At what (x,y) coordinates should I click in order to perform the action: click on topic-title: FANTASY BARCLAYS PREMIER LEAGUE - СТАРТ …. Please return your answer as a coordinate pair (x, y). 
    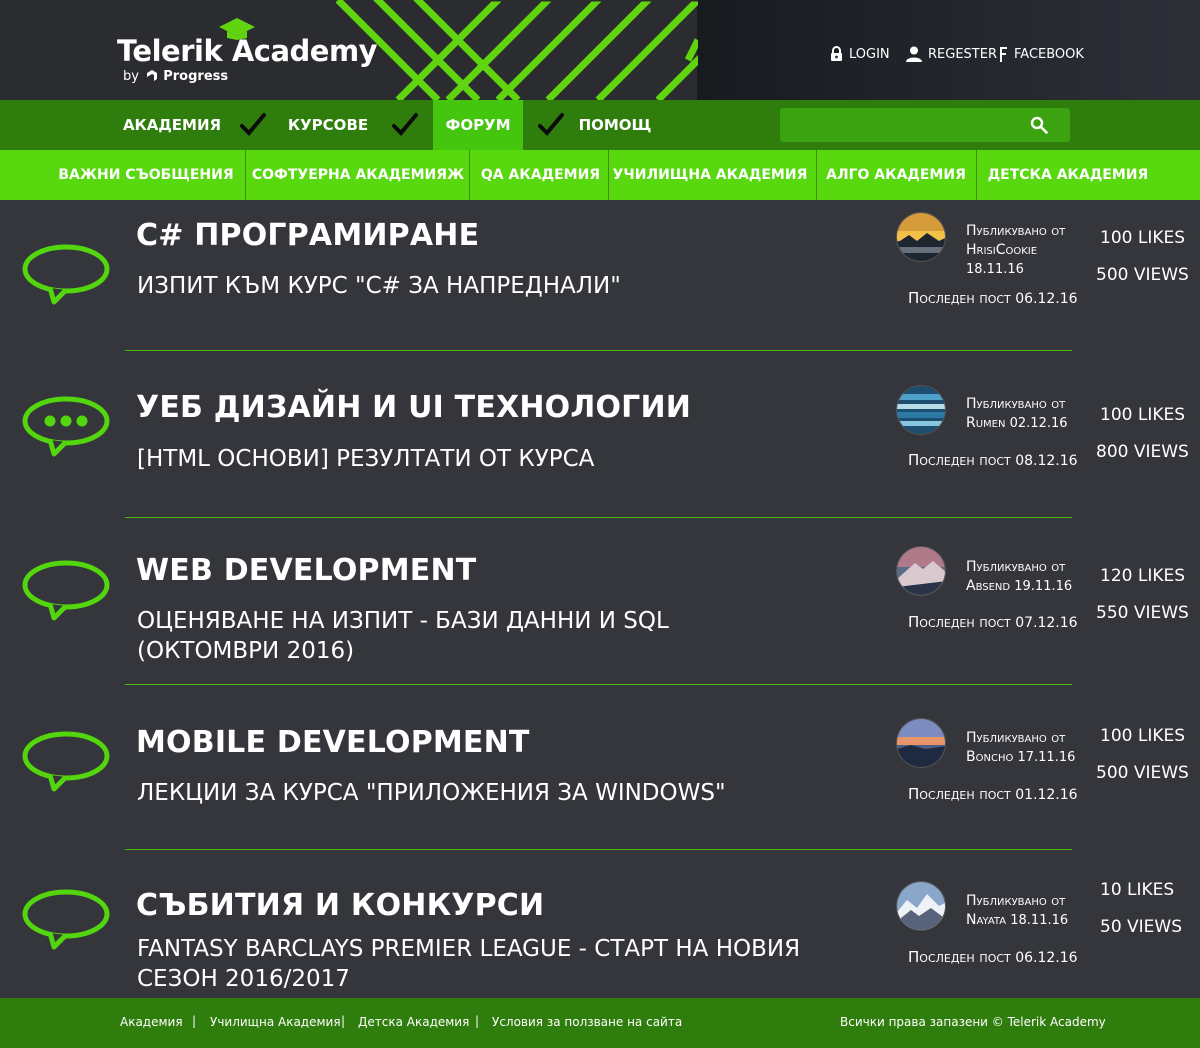
    Looking at the image, I should click on (482, 964).